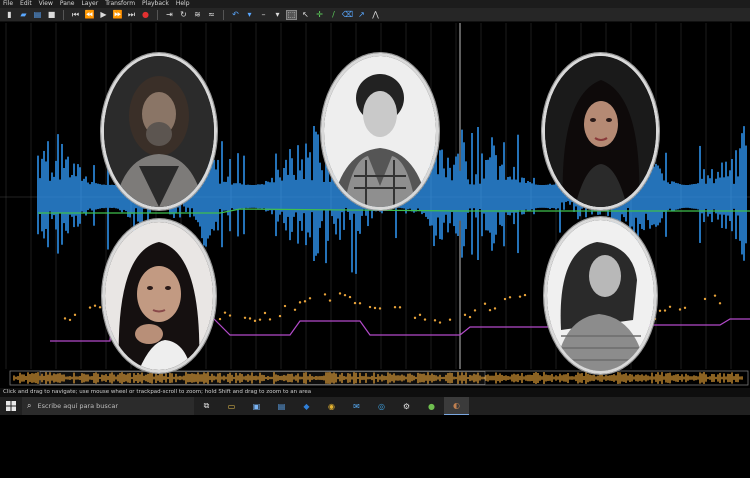 The image size is (750, 478). Describe the element at coordinates (263, 15) in the screenshot. I see `dash-icon: –` at that location.